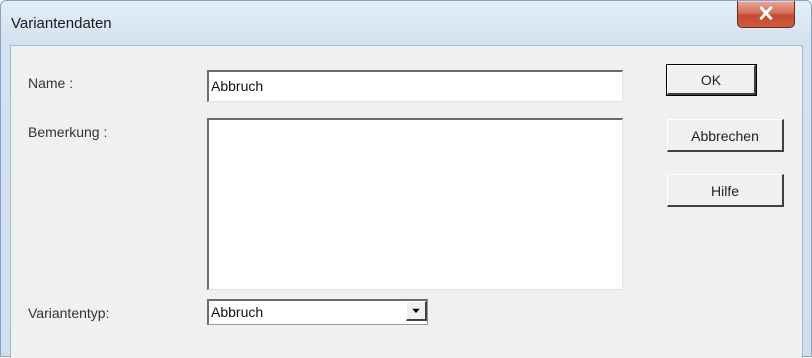 The height and width of the screenshot is (358, 812). I want to click on chevron-down-icon, so click(416, 311).